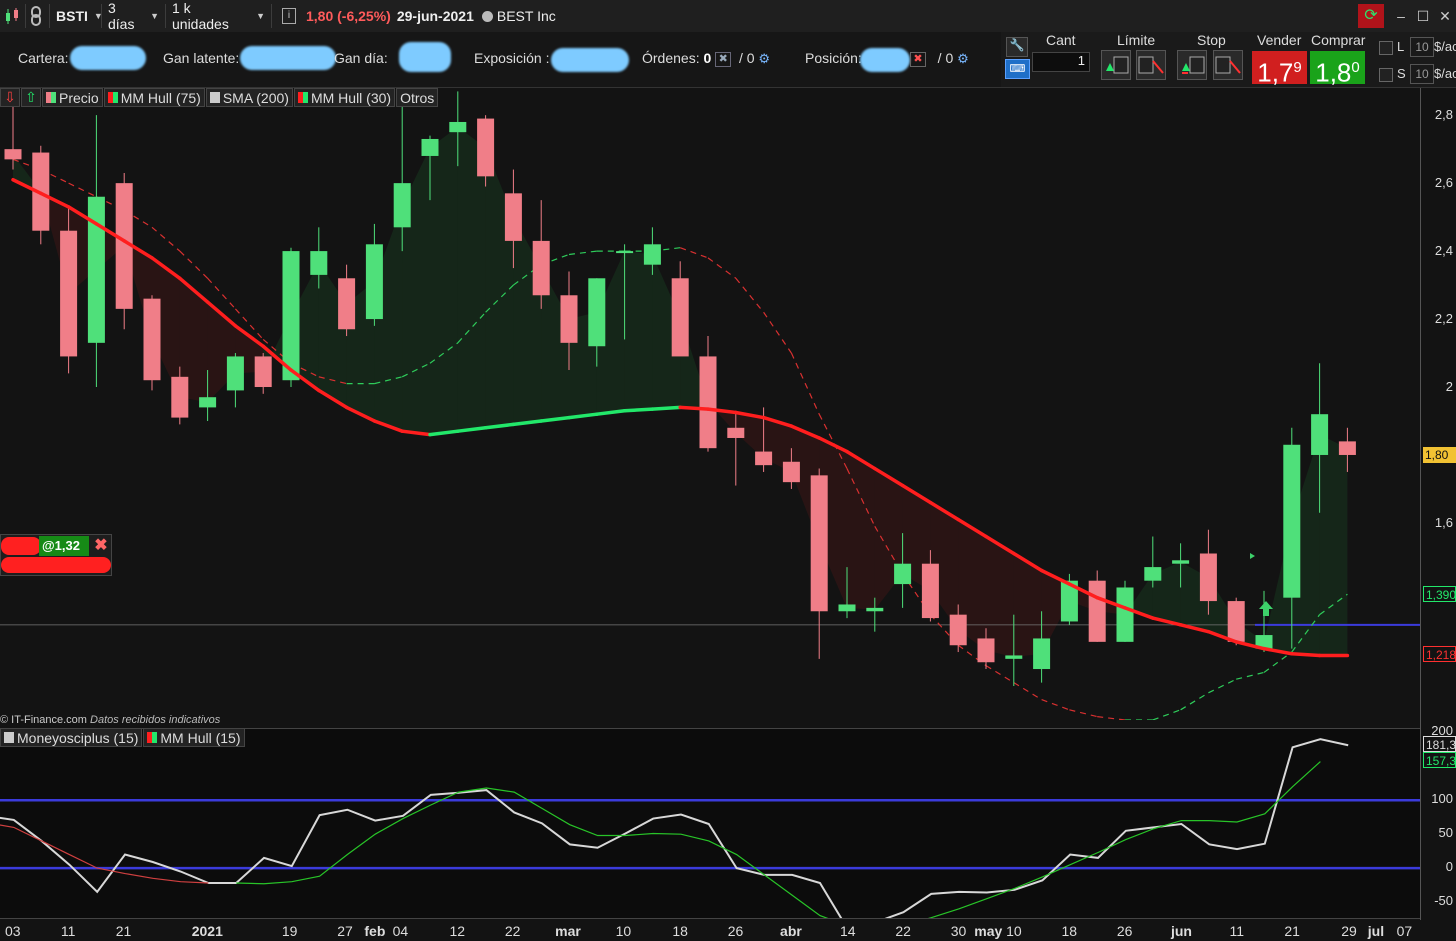 This screenshot has width=1456, height=941. What do you see at coordinates (885, 60) in the screenshot?
I see `posicion-value-redacted` at bounding box center [885, 60].